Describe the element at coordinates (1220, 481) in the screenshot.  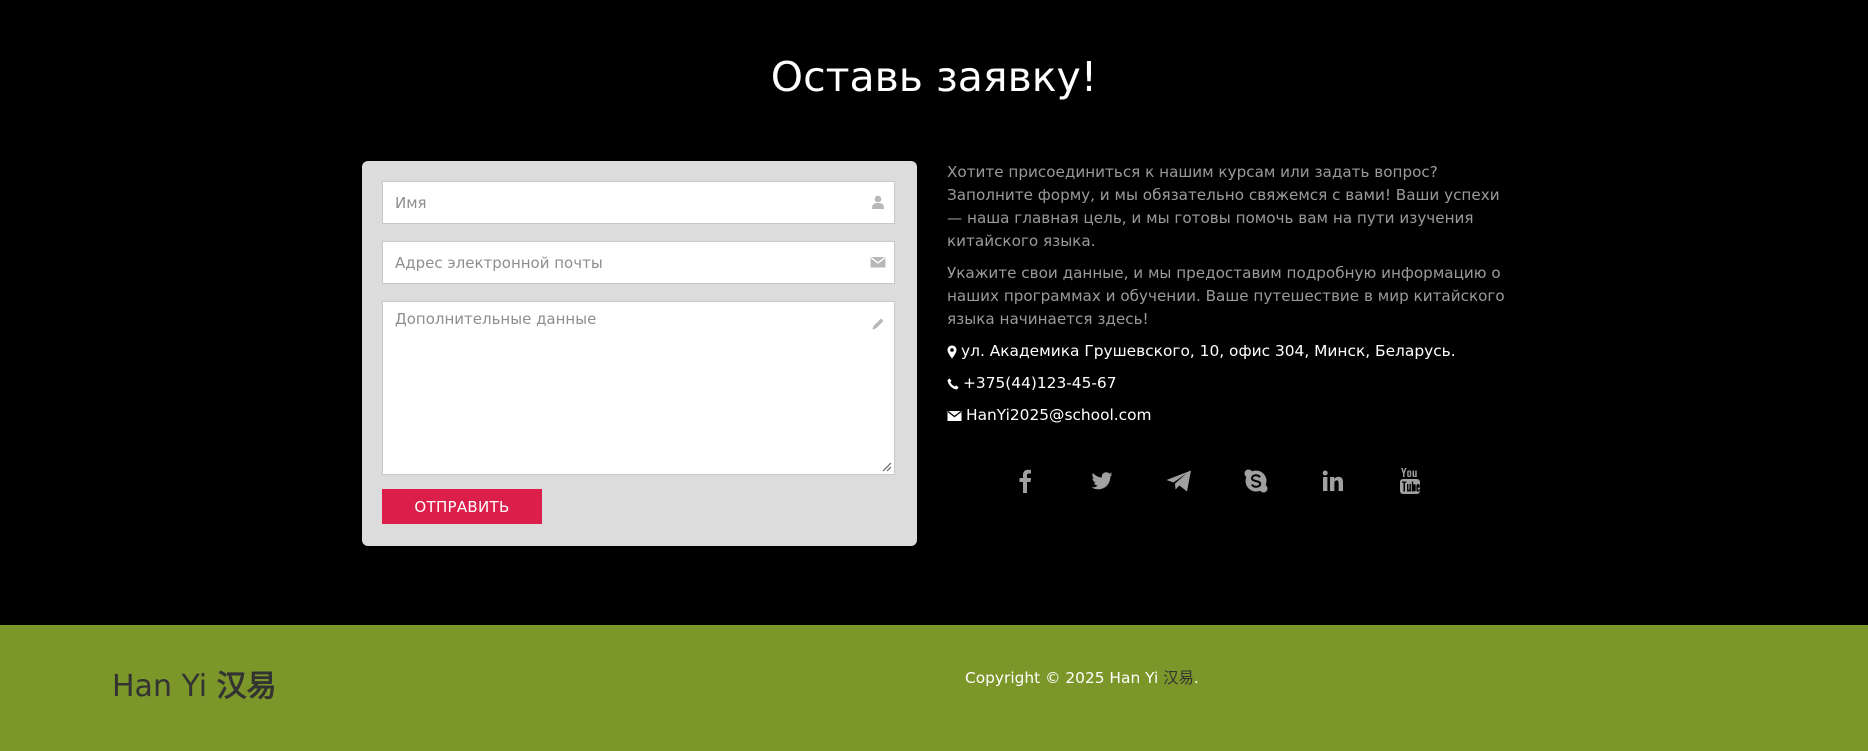
I see `social-links` at that location.